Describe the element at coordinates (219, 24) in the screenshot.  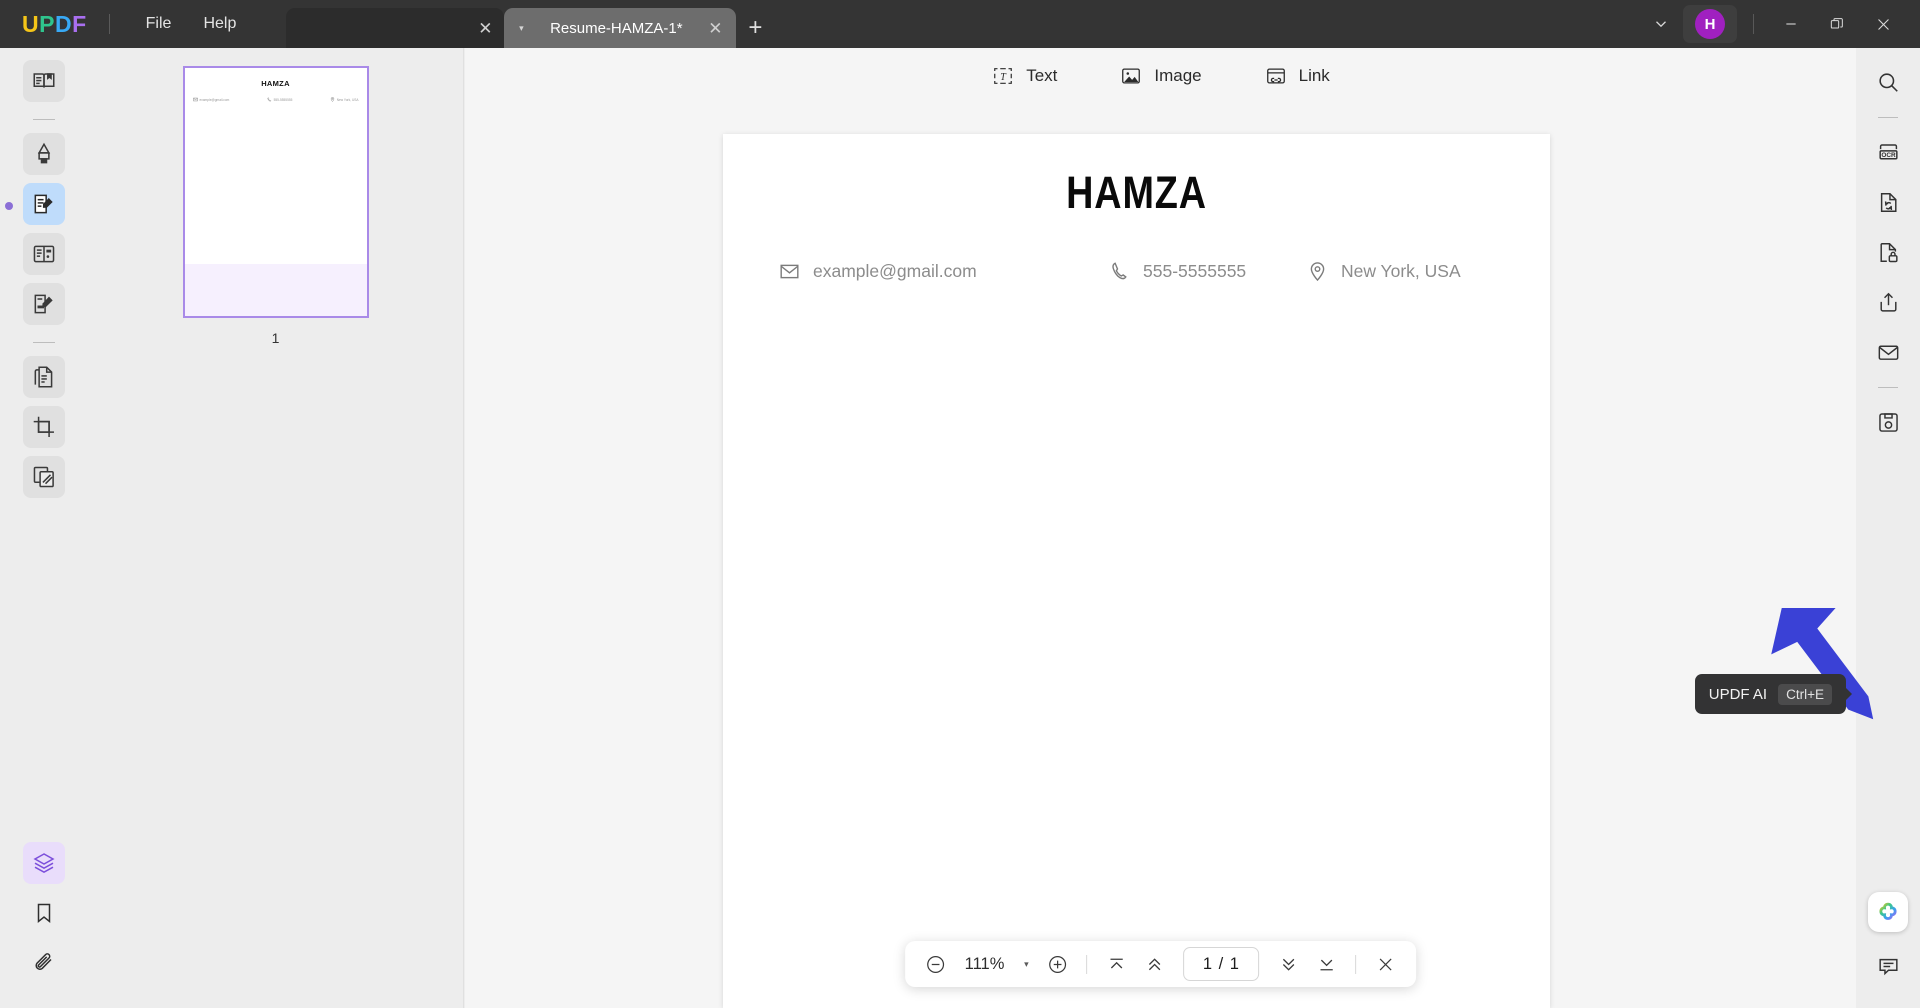
I see `menu-help: Help` at that location.